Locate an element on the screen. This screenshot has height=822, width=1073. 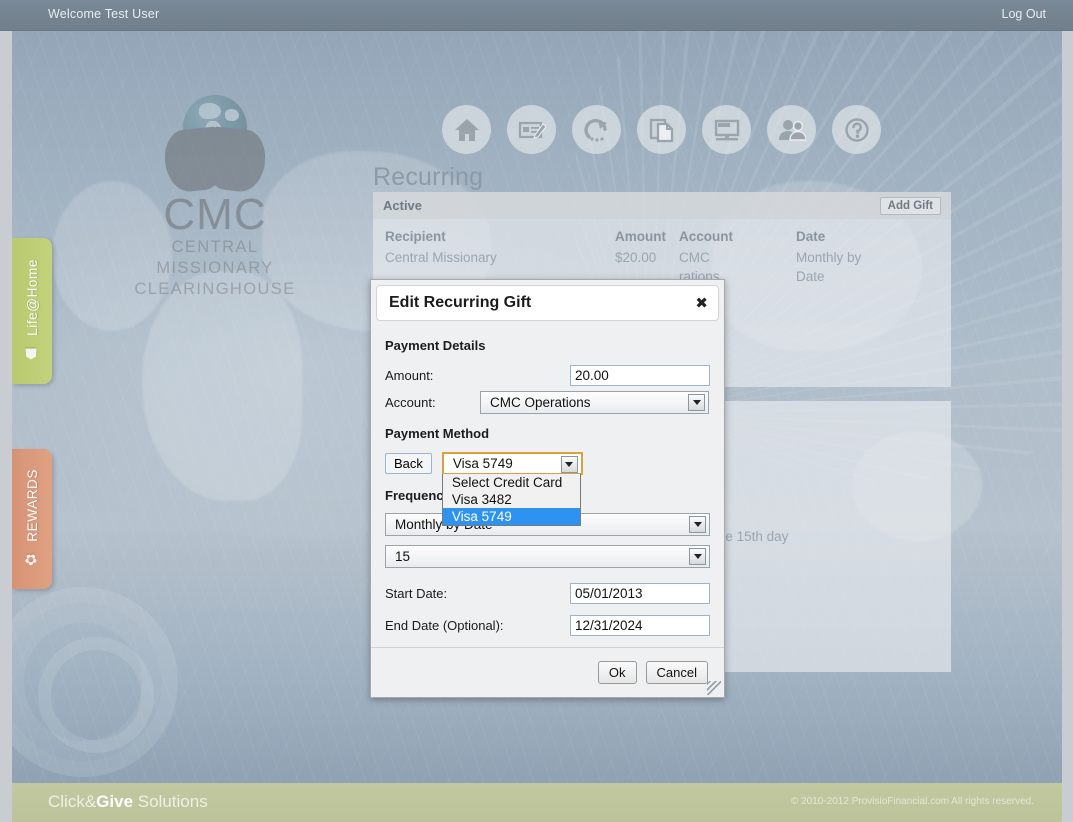
log-out-link: Log Out is located at coordinates (1024, 14).